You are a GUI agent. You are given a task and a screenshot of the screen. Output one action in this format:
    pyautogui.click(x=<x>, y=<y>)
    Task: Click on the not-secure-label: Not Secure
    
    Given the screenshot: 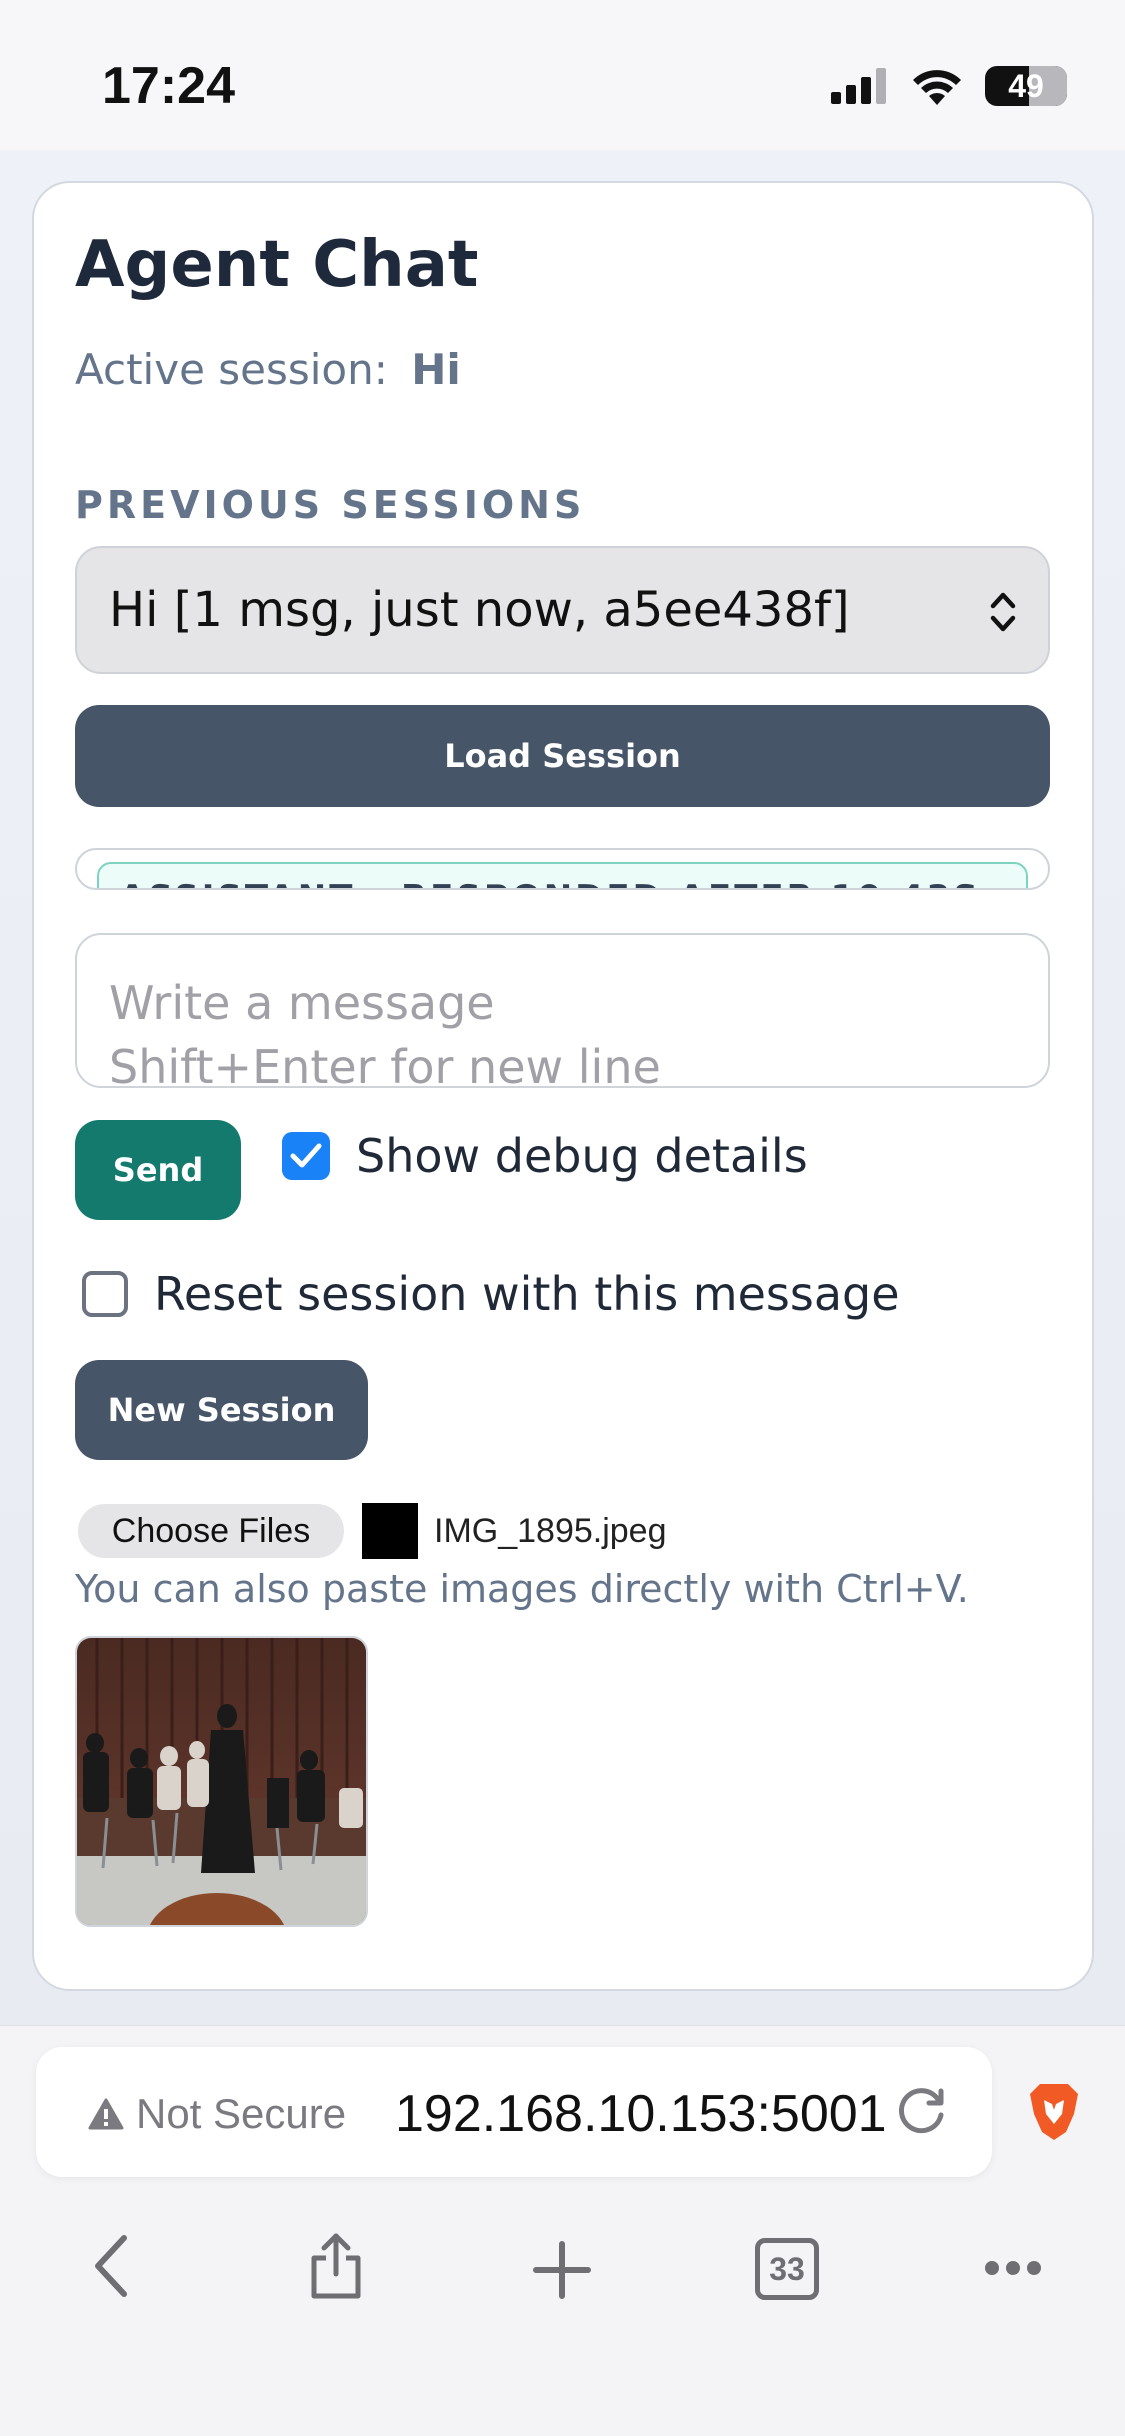 What is the action you would take?
    pyautogui.click(x=241, y=2113)
    